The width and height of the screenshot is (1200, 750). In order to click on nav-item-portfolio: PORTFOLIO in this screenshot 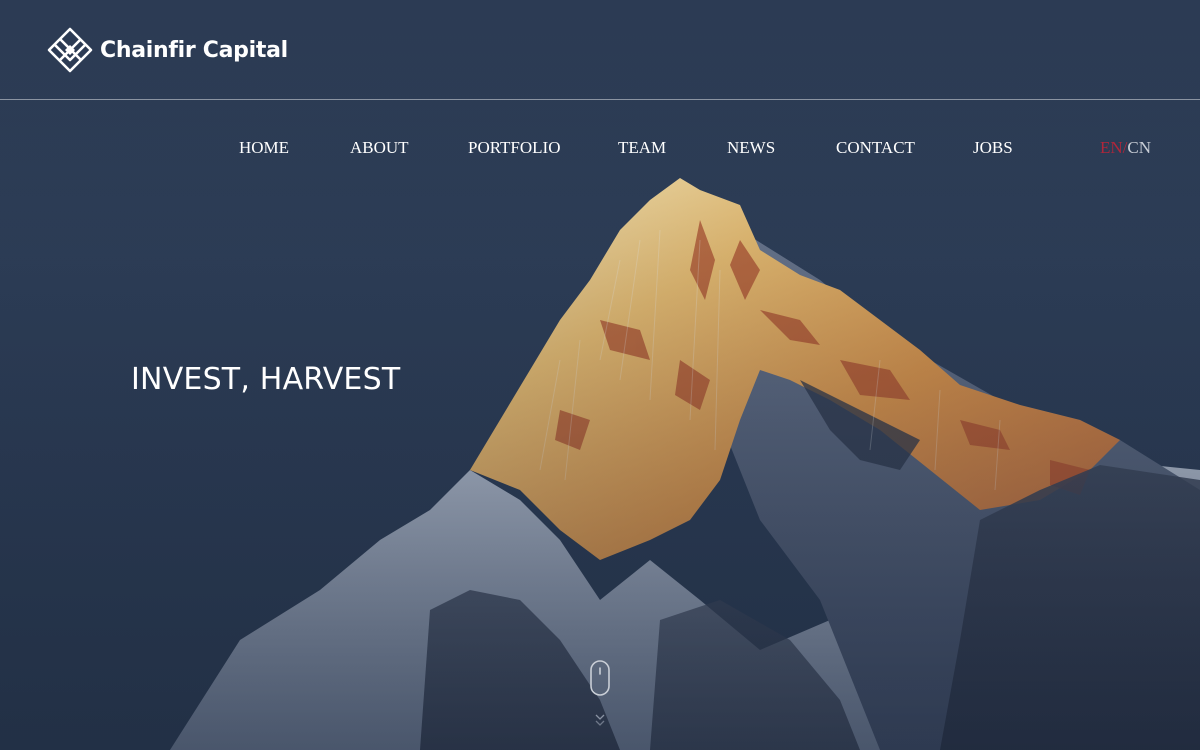, I will do `click(514, 148)`.